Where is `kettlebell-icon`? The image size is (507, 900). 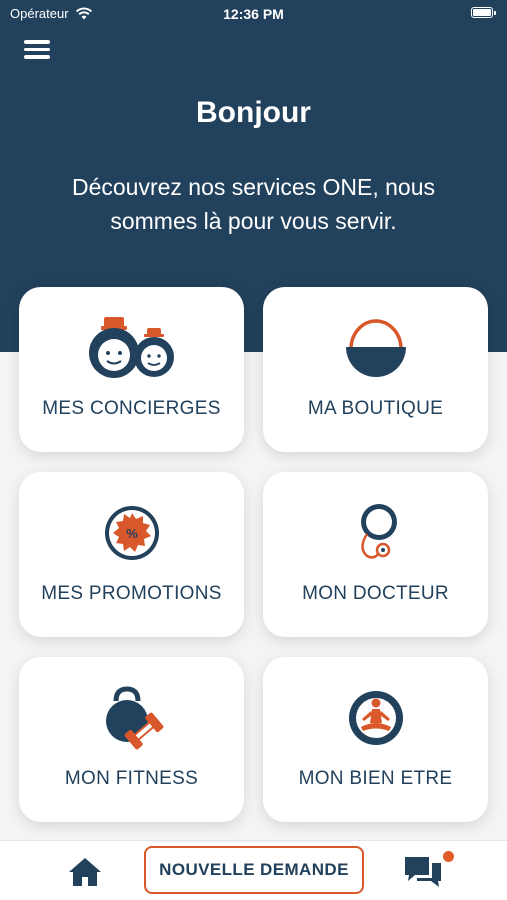 kettlebell-icon is located at coordinates (131, 718).